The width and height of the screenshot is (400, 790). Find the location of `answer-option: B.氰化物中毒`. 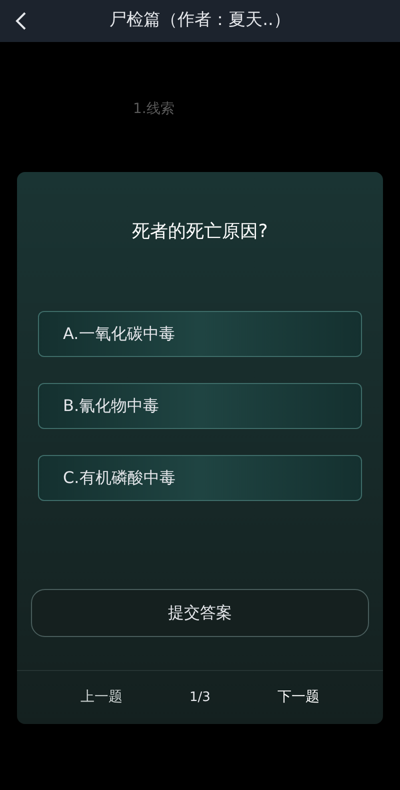

answer-option: B.氰化物中毒 is located at coordinates (200, 406).